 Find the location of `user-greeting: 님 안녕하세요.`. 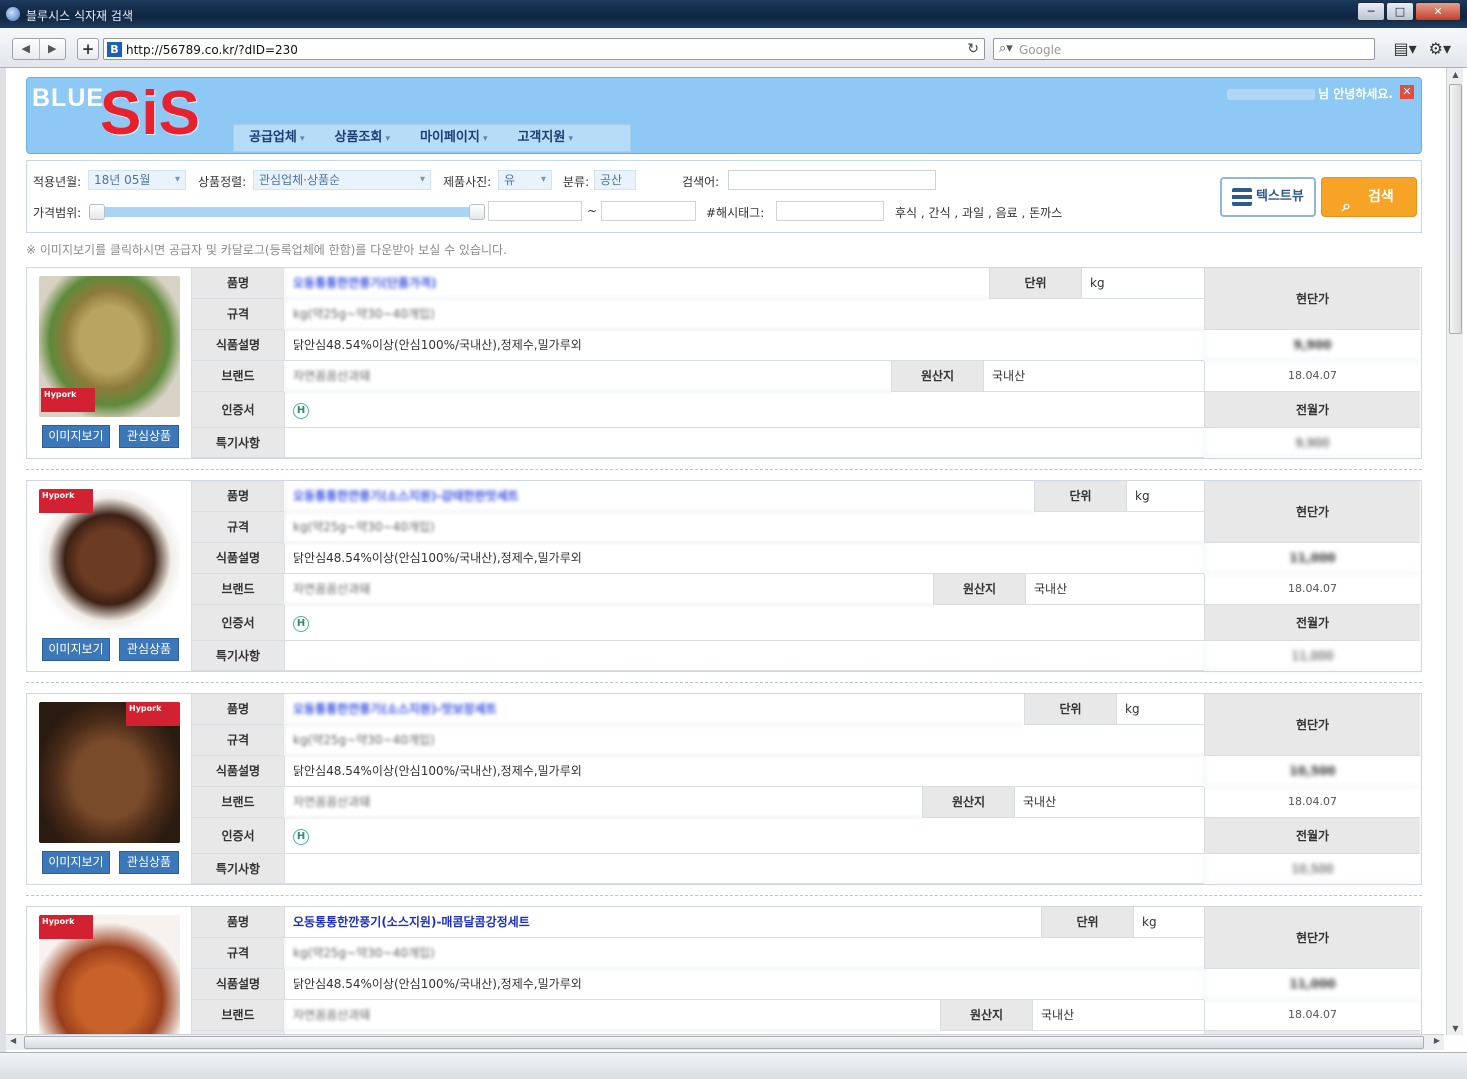

user-greeting: 님 안녕하세요. is located at coordinates (1310, 93).